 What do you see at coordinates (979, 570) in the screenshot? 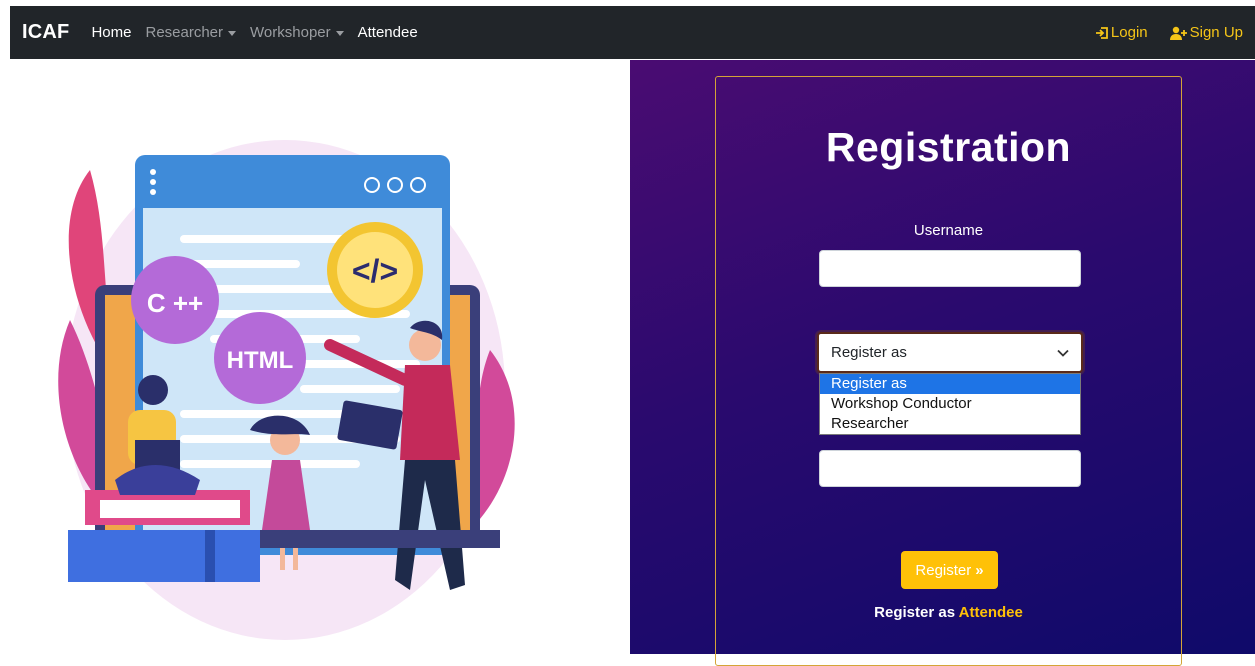
I see `double-chevron-right-icon: »` at bounding box center [979, 570].